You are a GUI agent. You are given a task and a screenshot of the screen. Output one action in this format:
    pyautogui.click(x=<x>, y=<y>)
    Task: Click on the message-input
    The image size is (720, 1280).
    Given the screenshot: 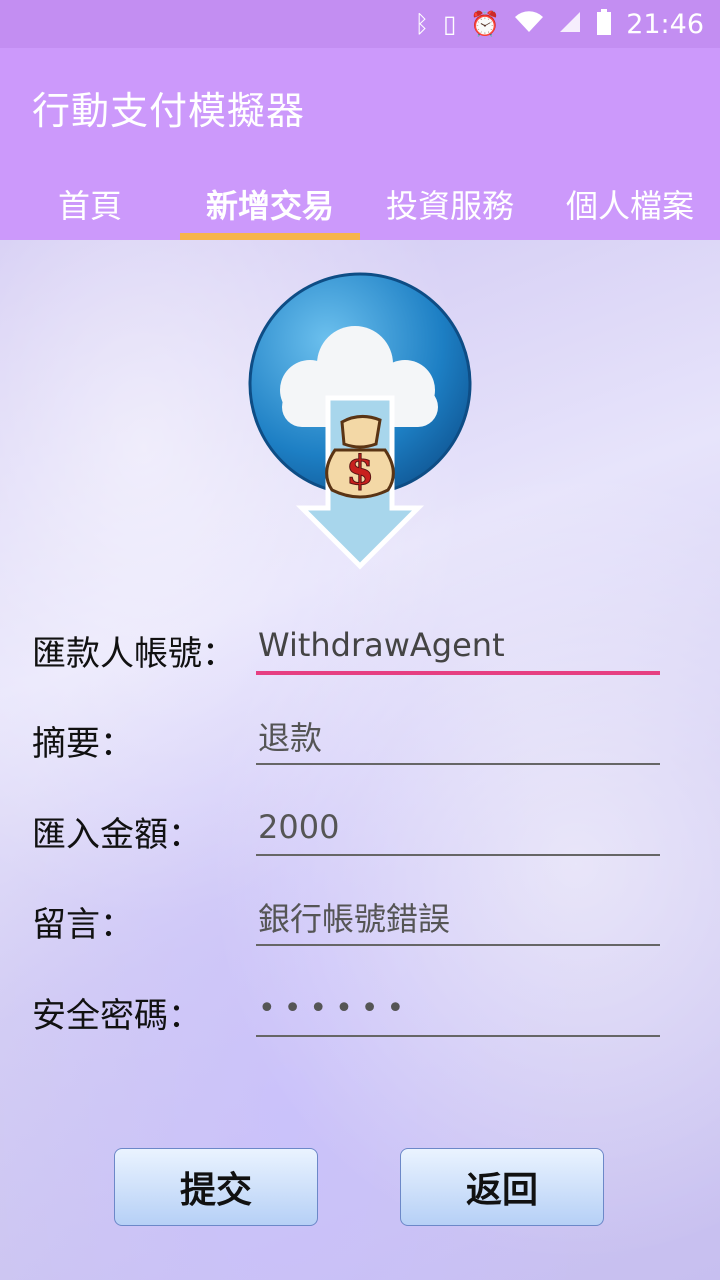 What is the action you would take?
    pyautogui.click(x=458, y=918)
    